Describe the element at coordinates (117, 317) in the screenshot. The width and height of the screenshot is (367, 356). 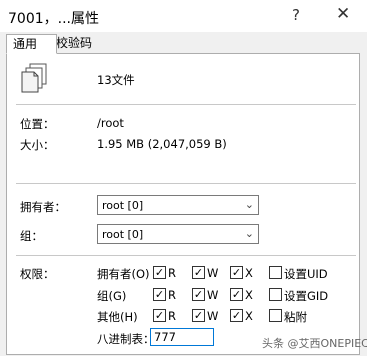
I see `perm-other-label: 其他(H)` at that location.